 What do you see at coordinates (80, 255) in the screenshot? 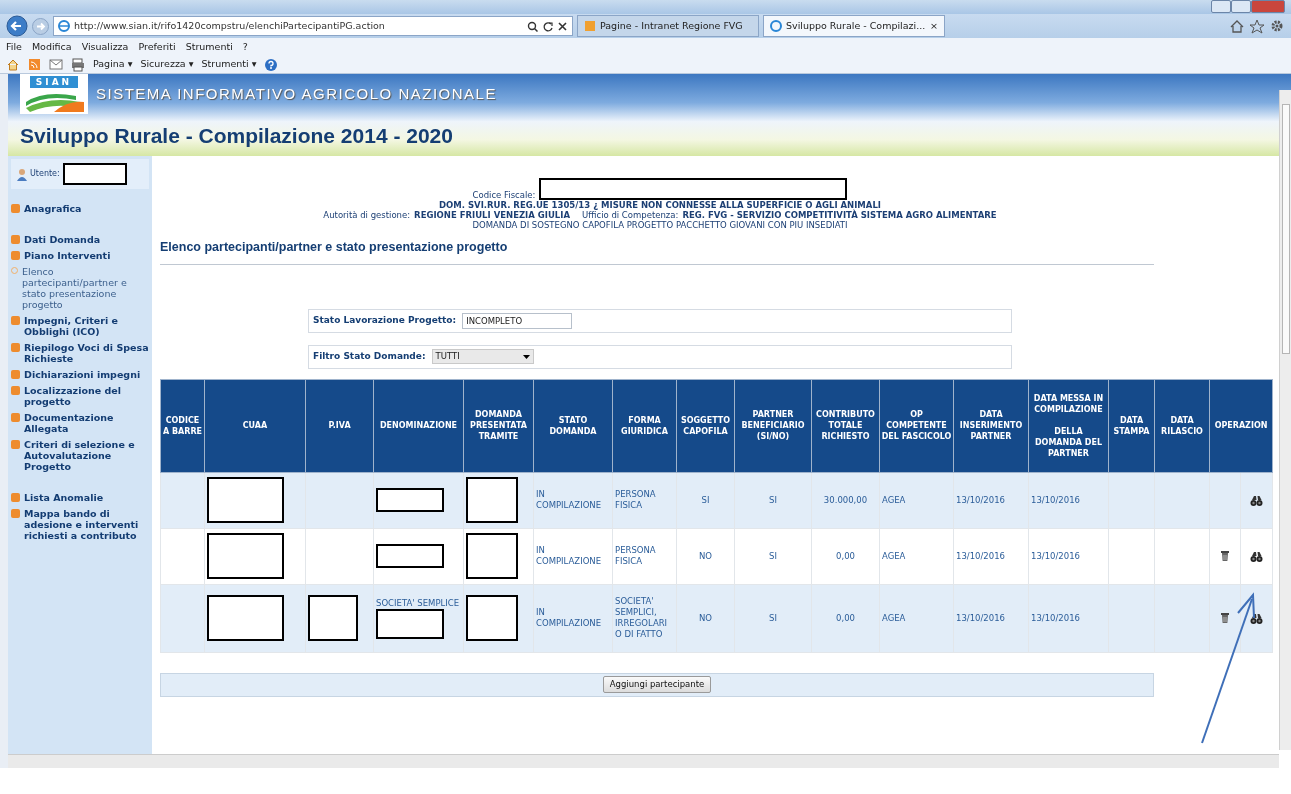
I see `sidebar-item: Piano Interventi` at bounding box center [80, 255].